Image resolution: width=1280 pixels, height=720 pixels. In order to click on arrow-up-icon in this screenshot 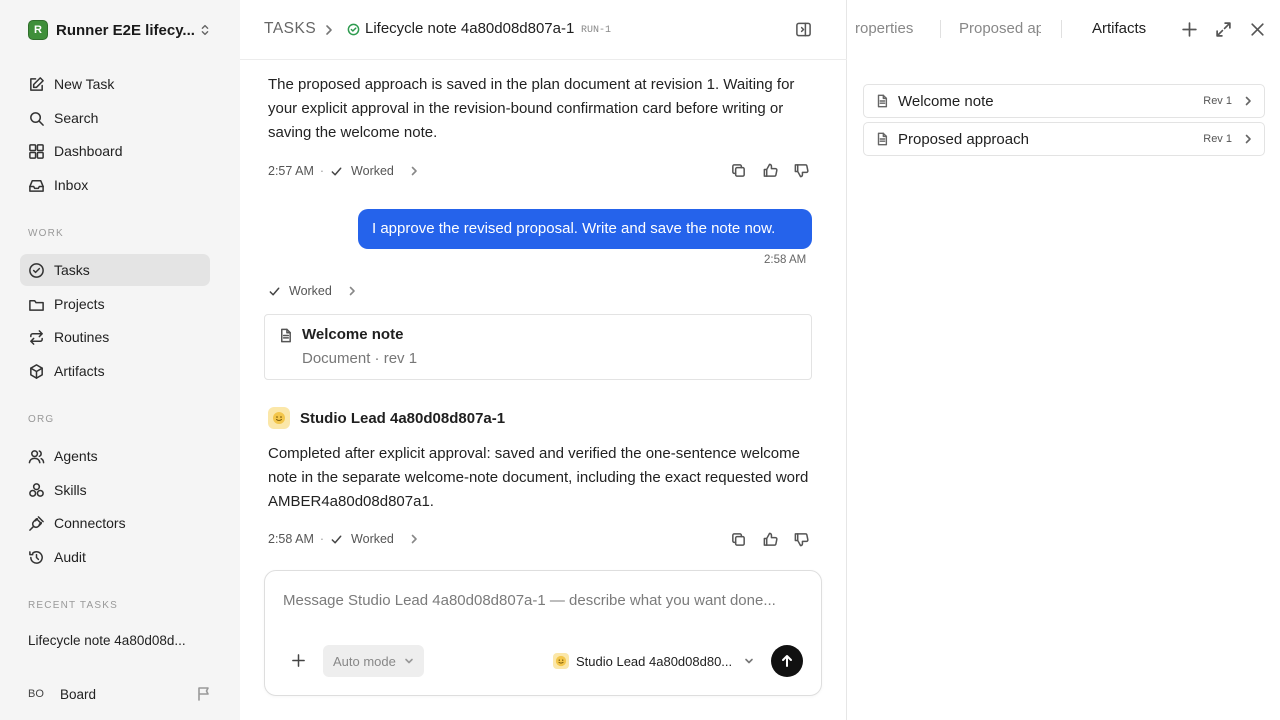, I will do `click(787, 661)`.